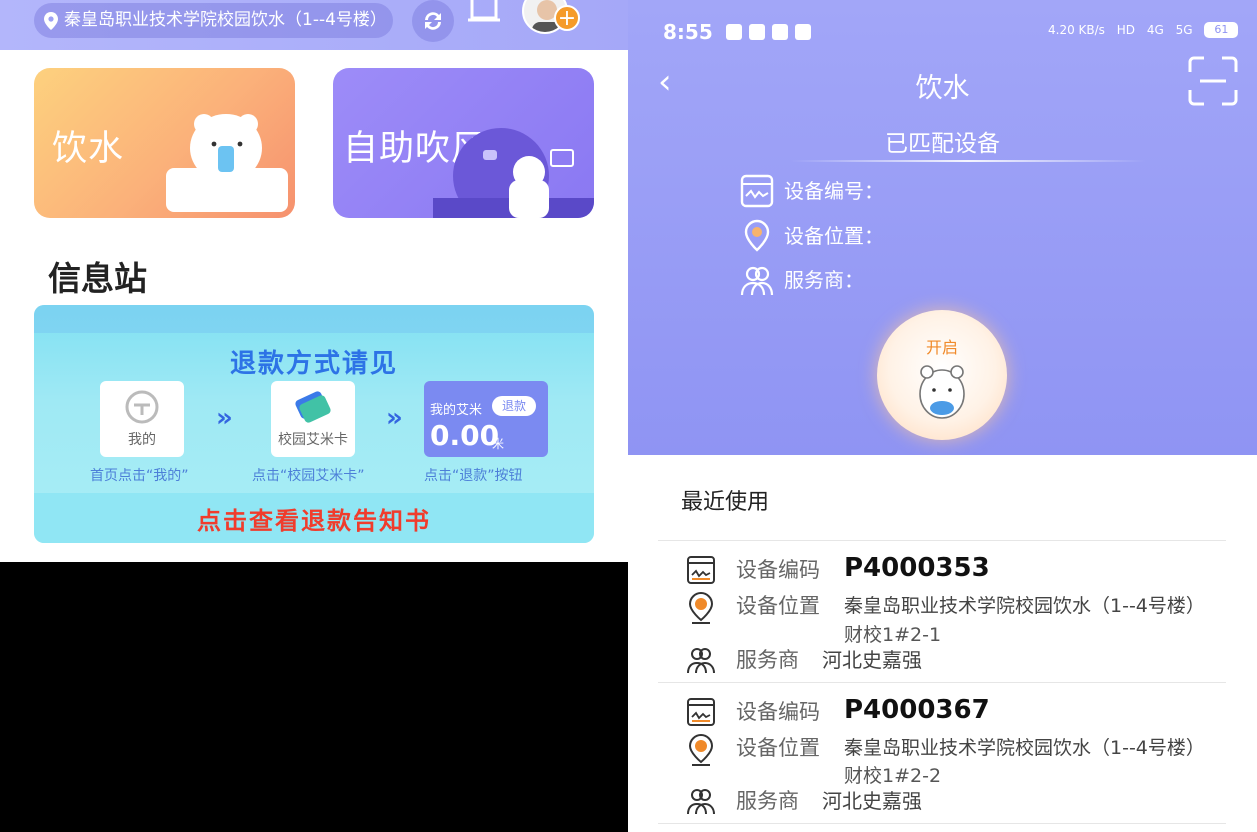  I want to click on recent-location-sub: 财校1#2-1, so click(893, 635).